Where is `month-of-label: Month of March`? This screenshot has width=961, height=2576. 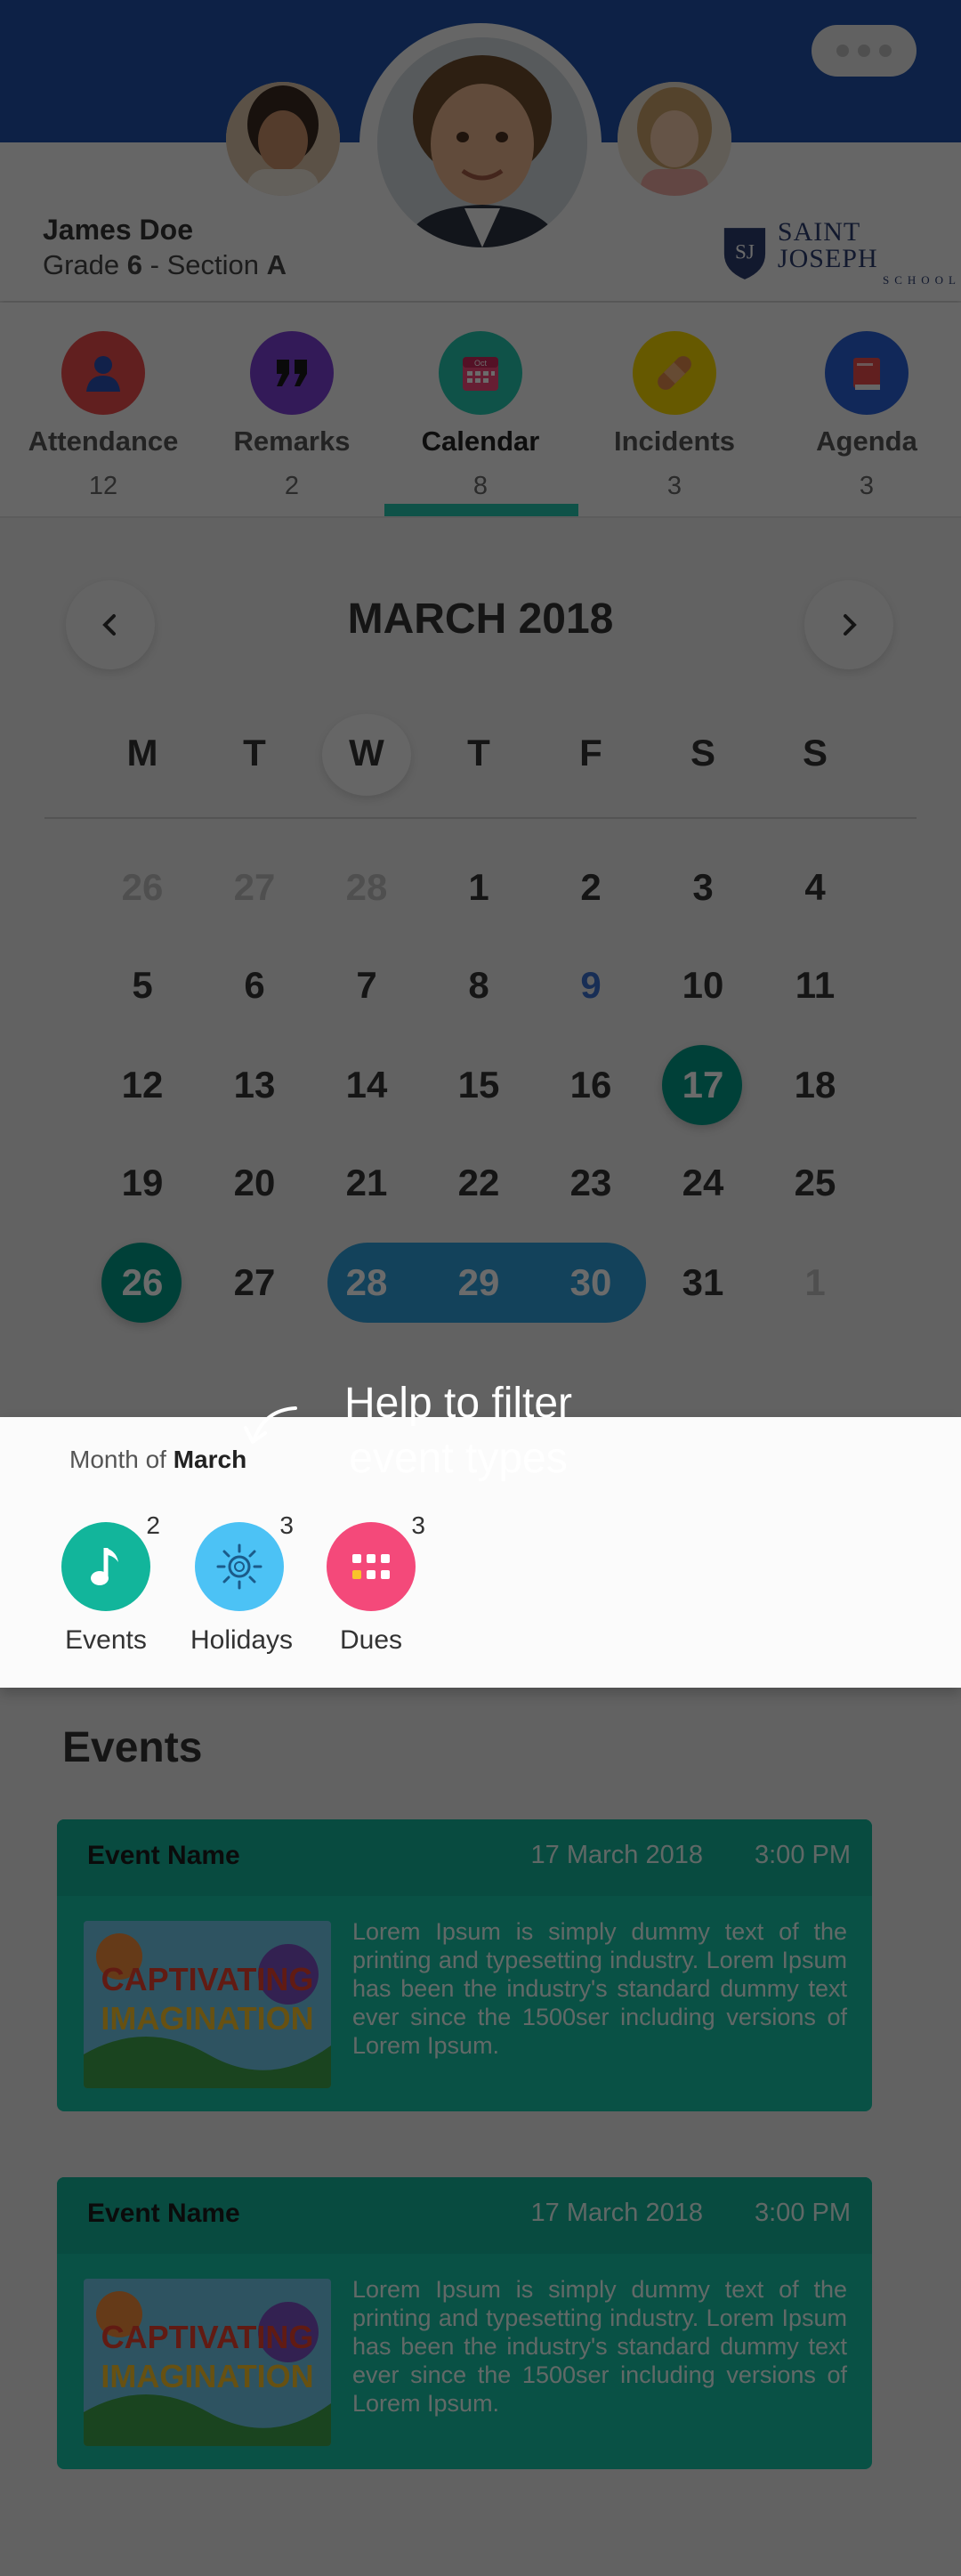 month-of-label: Month of March is located at coordinates (157, 1460).